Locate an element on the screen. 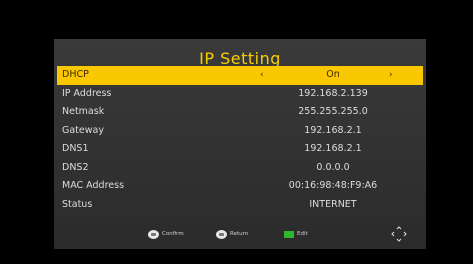 This screenshot has width=473, height=264. row-dns1: DNS1 192.168.2.1 is located at coordinates (240, 149).